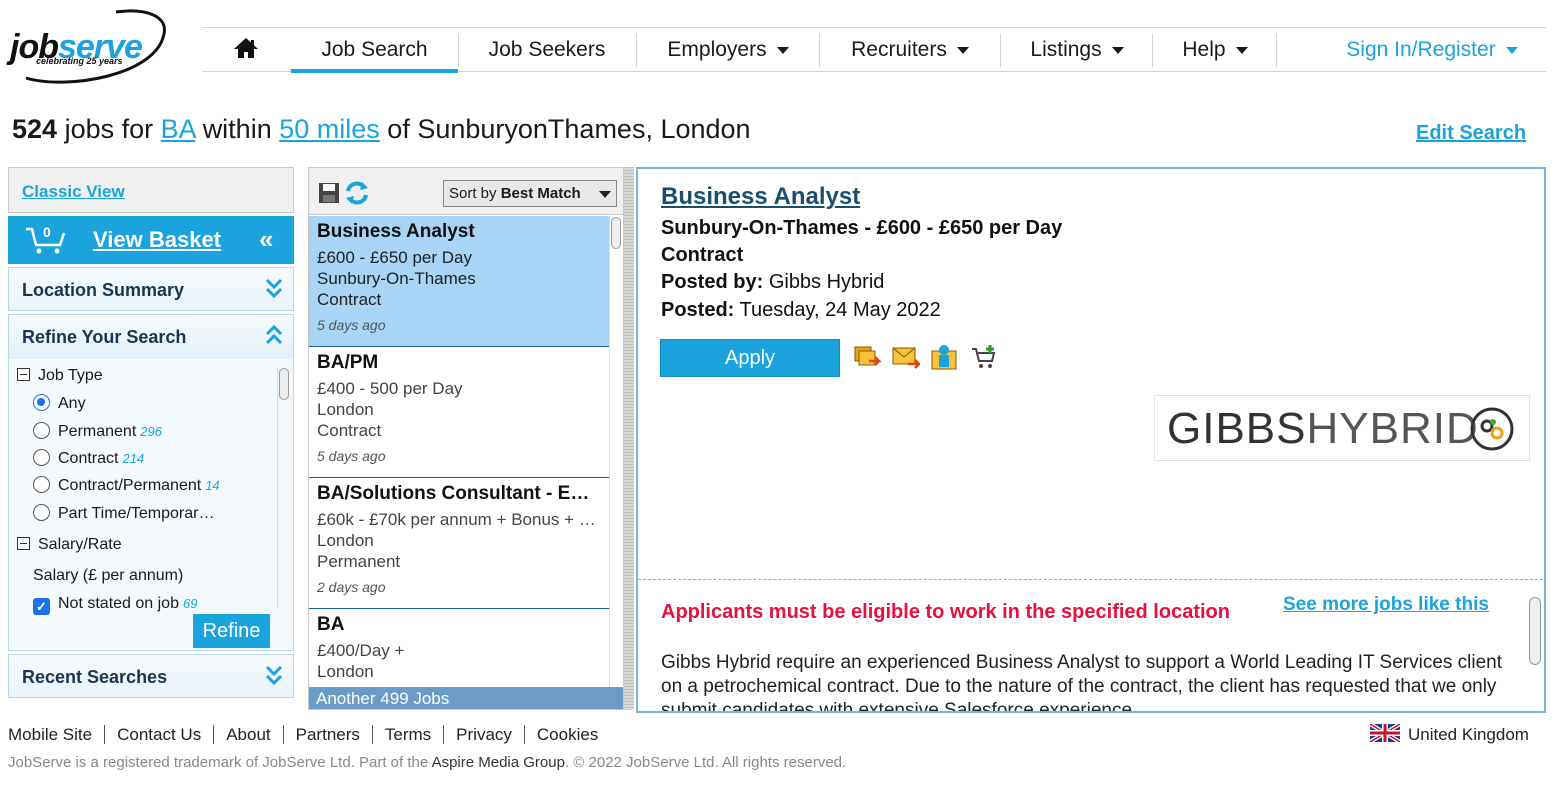  What do you see at coordinates (361, 650) in the screenshot?
I see `job-rate: £400/Day +` at bounding box center [361, 650].